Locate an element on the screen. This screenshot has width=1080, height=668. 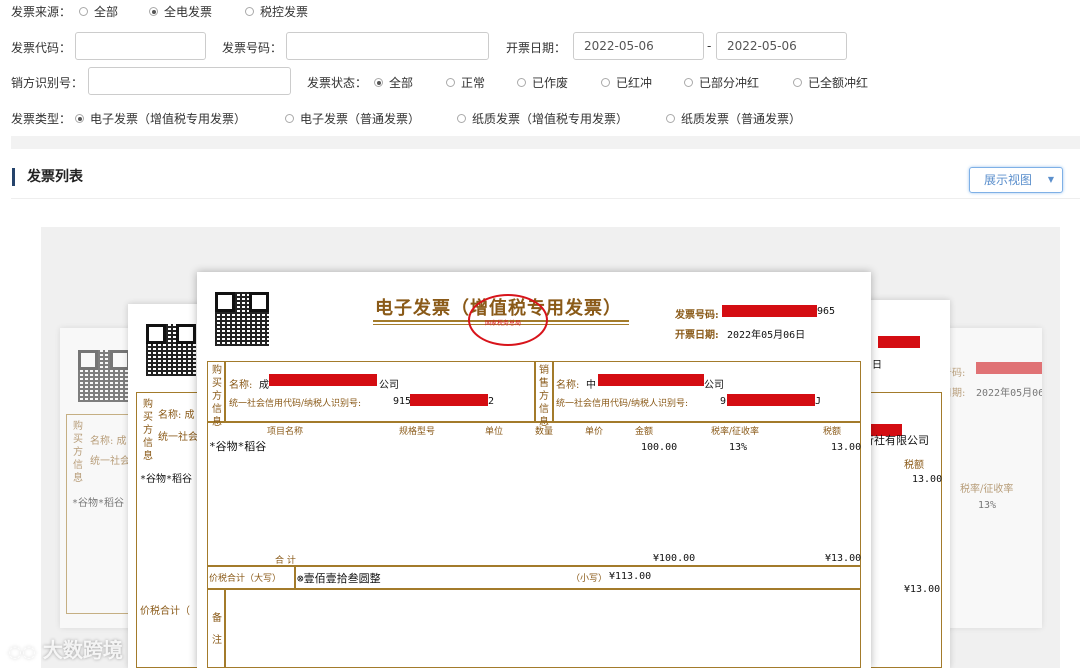
status-radio-partial-red: 已部分冲红 is located at coordinates (721, 82).